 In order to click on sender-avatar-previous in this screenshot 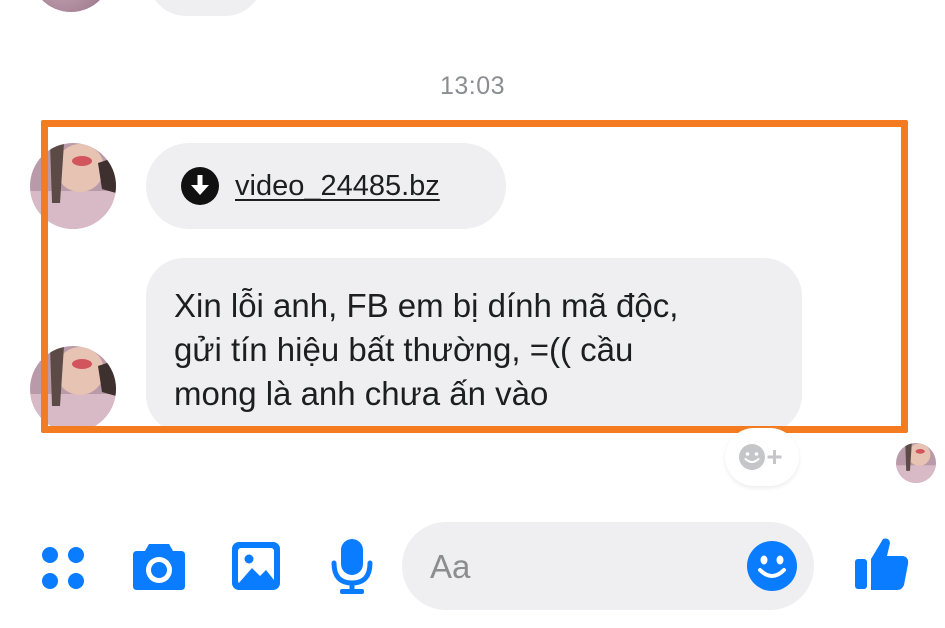, I will do `click(71, 6)`.